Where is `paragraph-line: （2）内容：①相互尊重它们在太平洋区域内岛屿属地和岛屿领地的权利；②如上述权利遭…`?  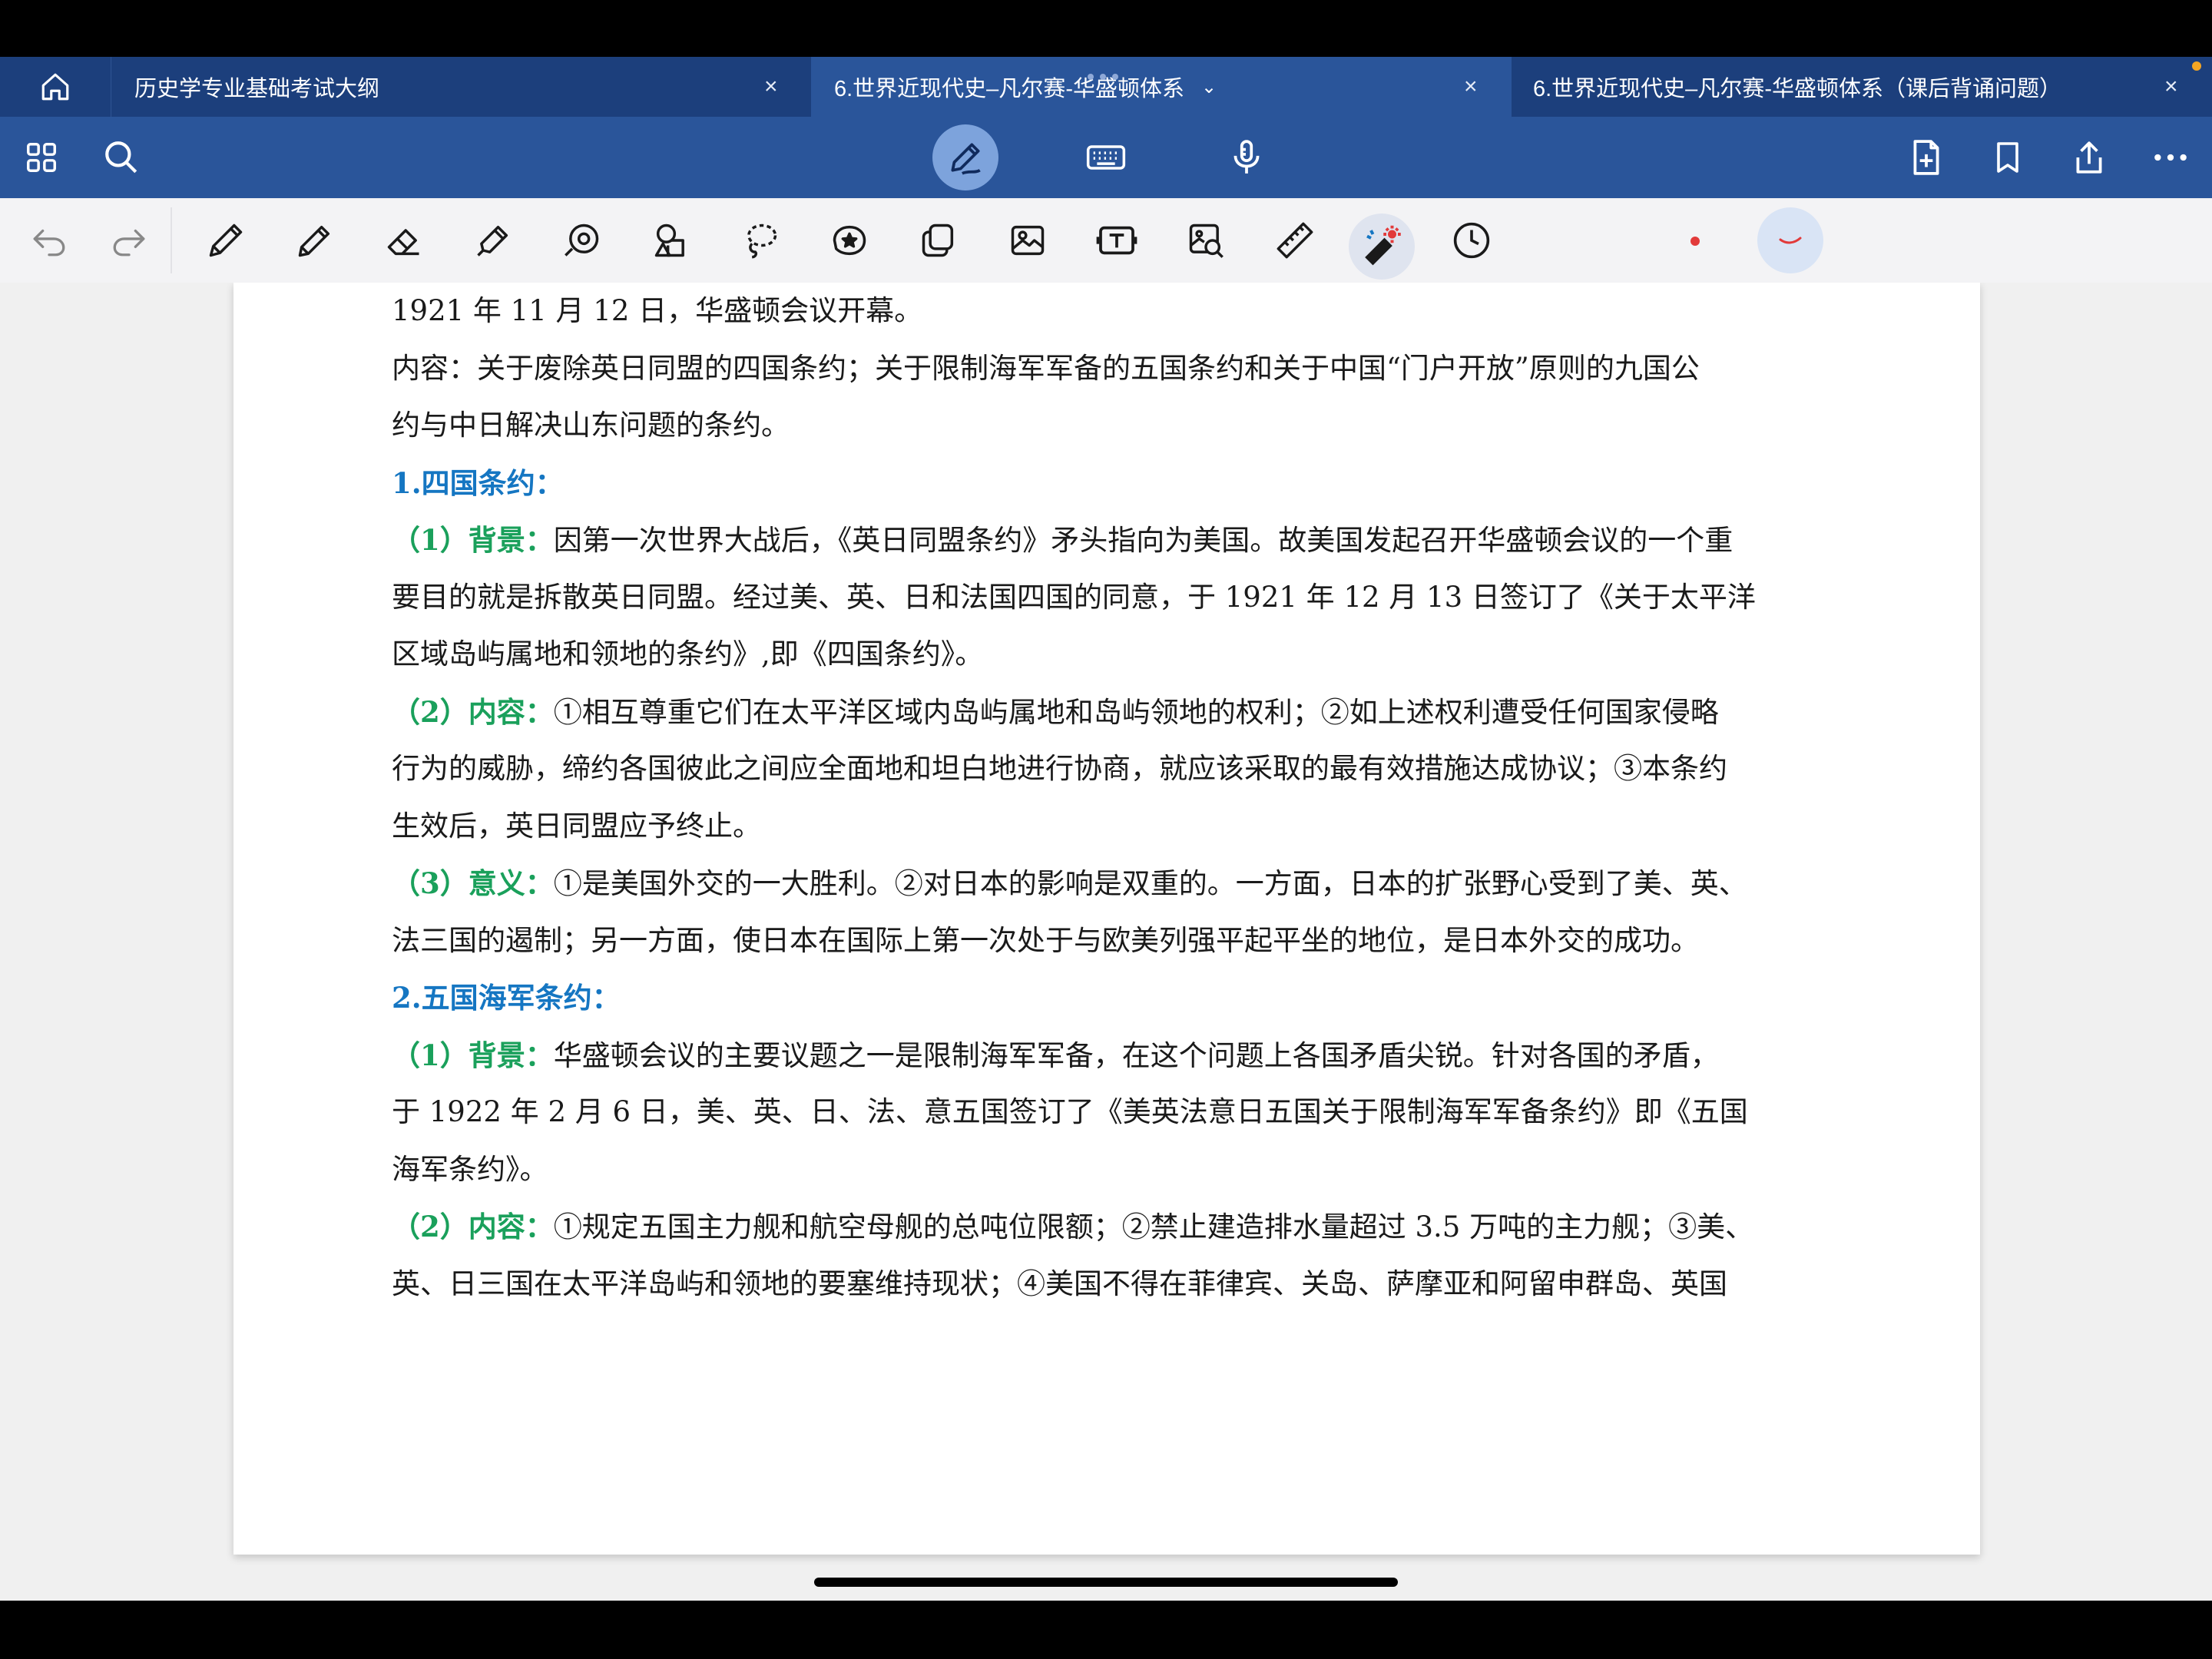 paragraph-line: （2）内容：①相互尊重它们在太平洋区域内岛屿属地和岛屿领地的权利；②如上述权利遭… is located at coordinates (1107, 713).